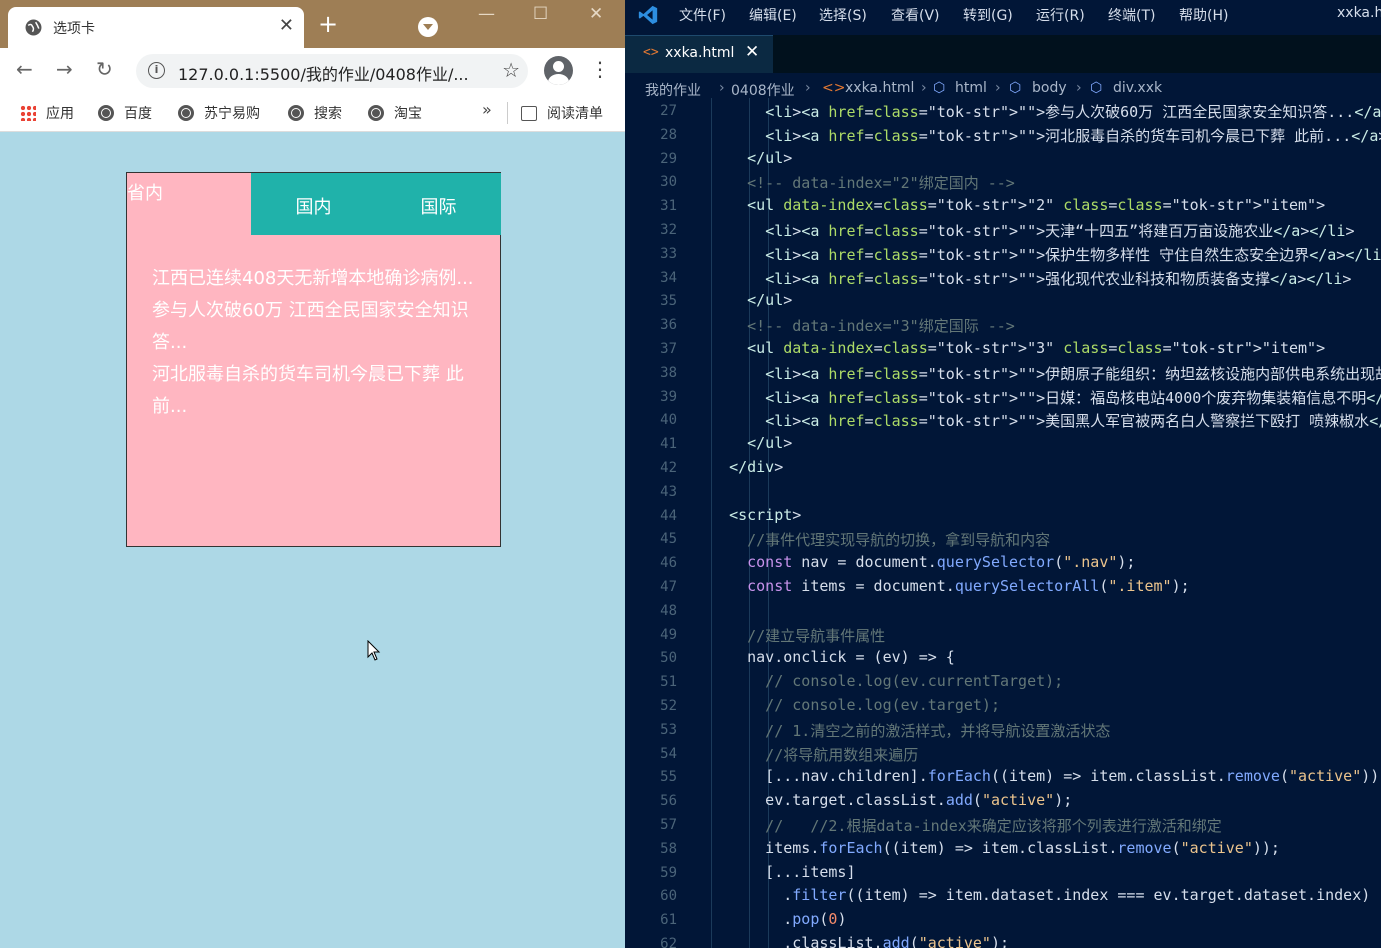 This screenshot has height=948, width=1381. I want to click on bookmark-label: 应用, so click(60, 114).